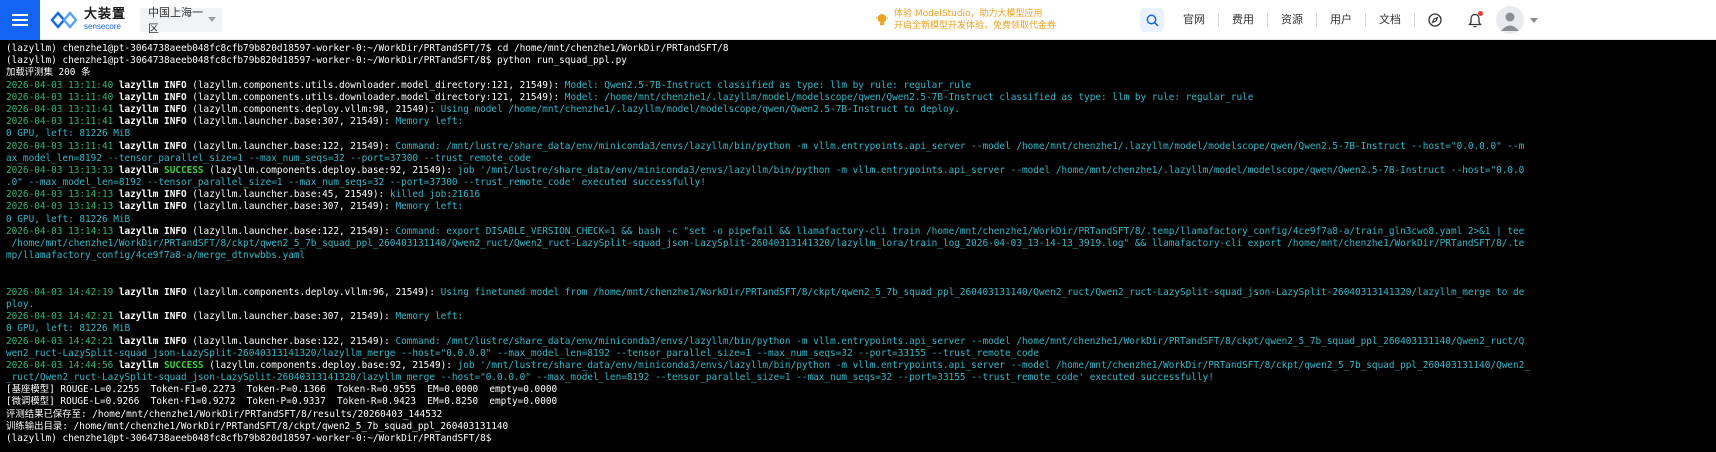 Image resolution: width=1716 pixels, height=452 pixels. I want to click on region-label: 中国上海一区, so click(176, 20).